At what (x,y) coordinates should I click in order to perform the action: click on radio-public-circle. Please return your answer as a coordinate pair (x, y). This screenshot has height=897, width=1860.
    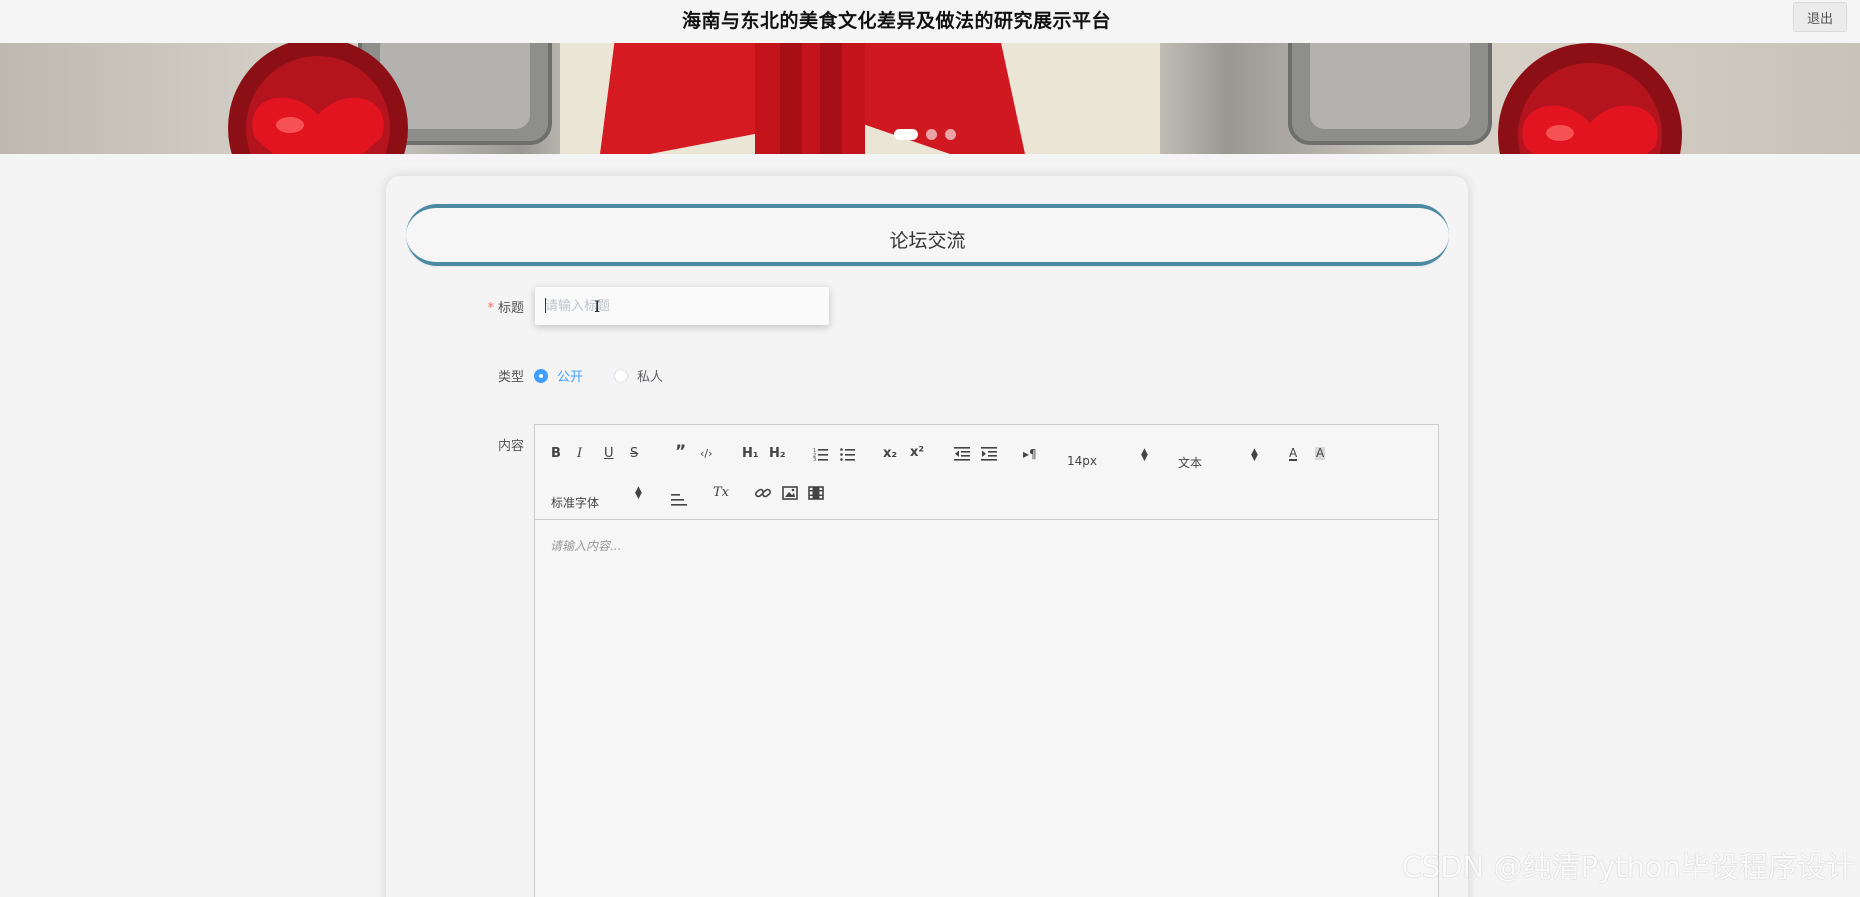
    Looking at the image, I should click on (541, 375).